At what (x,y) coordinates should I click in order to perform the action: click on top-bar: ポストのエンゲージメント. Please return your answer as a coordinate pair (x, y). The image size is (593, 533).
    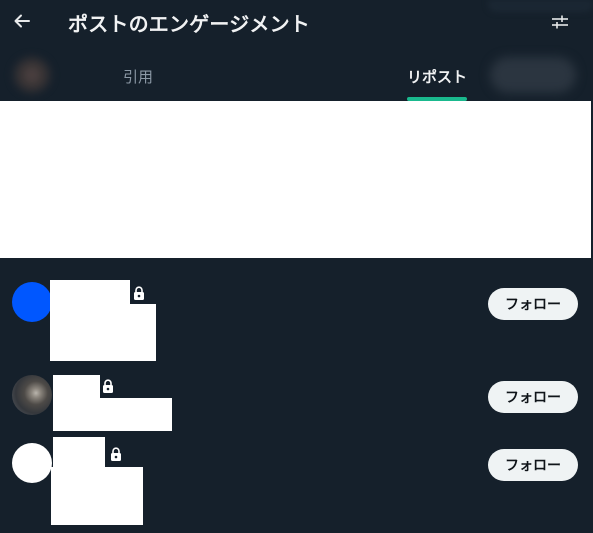
    Looking at the image, I should click on (296, 22).